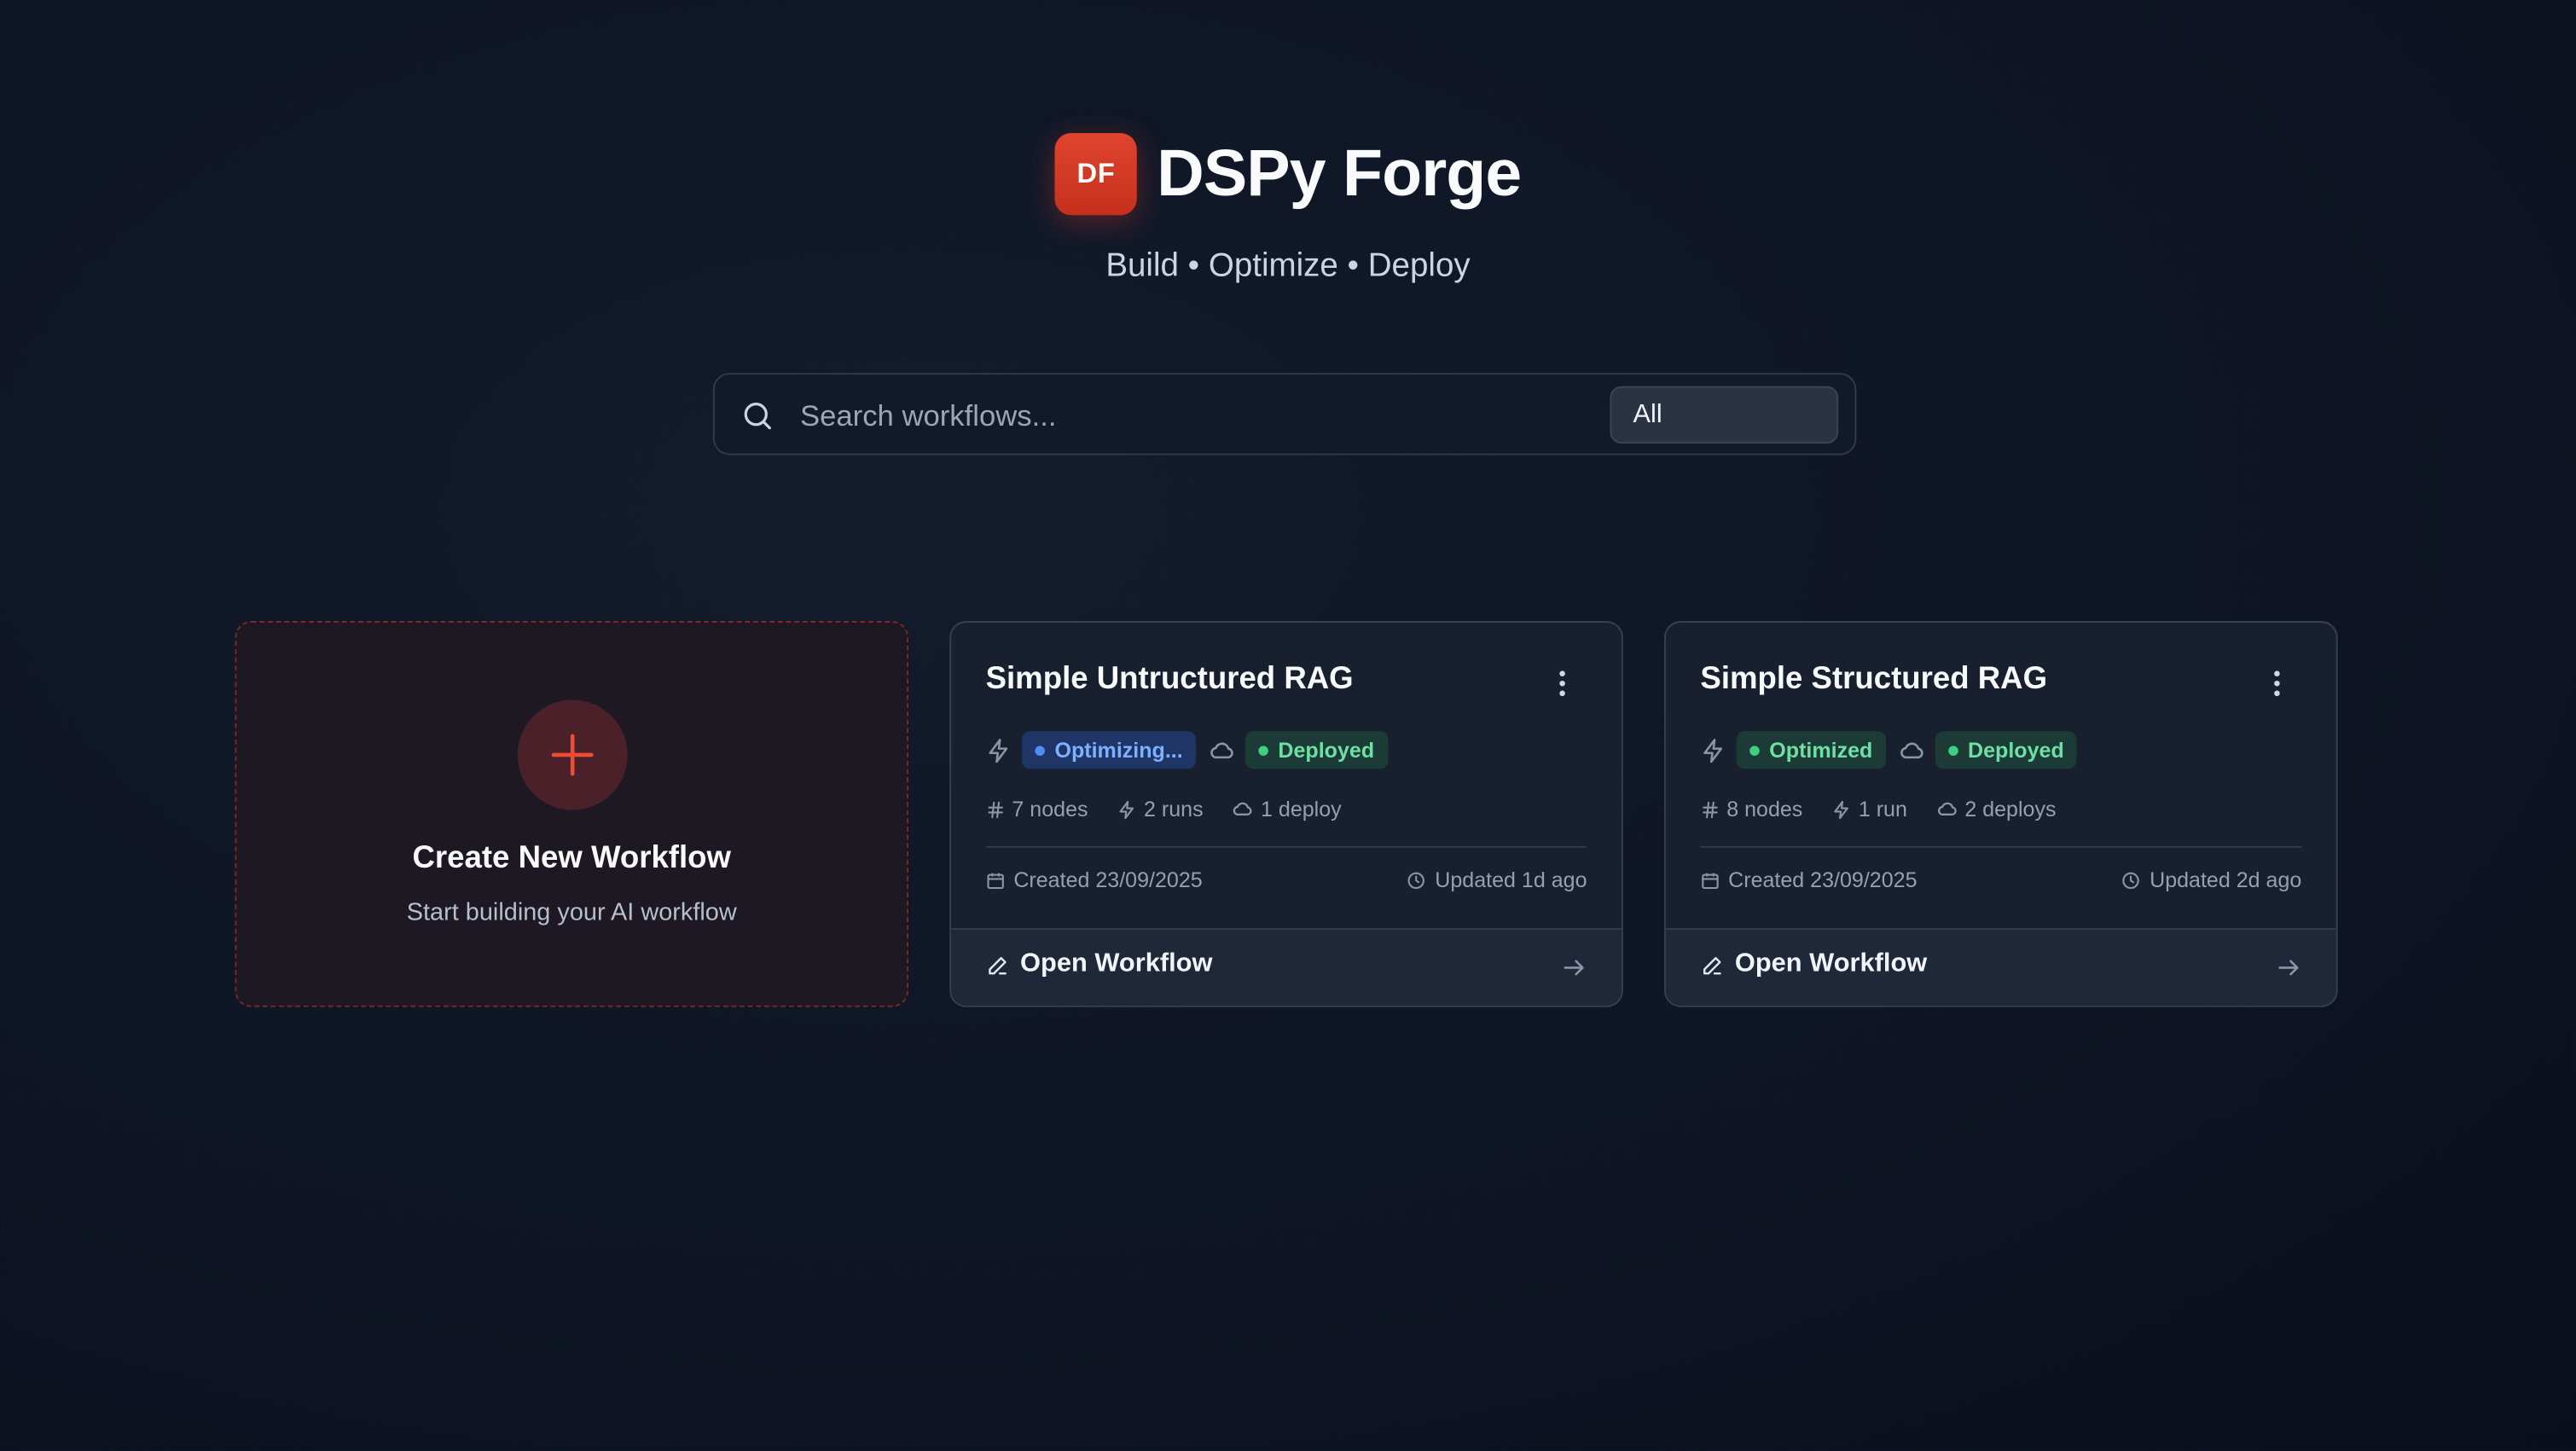 The image size is (2576, 1451). Describe the element at coordinates (1286, 880) in the screenshot. I see `workflow-dates: Created 23/09/2025 Updated 1d ago` at that location.